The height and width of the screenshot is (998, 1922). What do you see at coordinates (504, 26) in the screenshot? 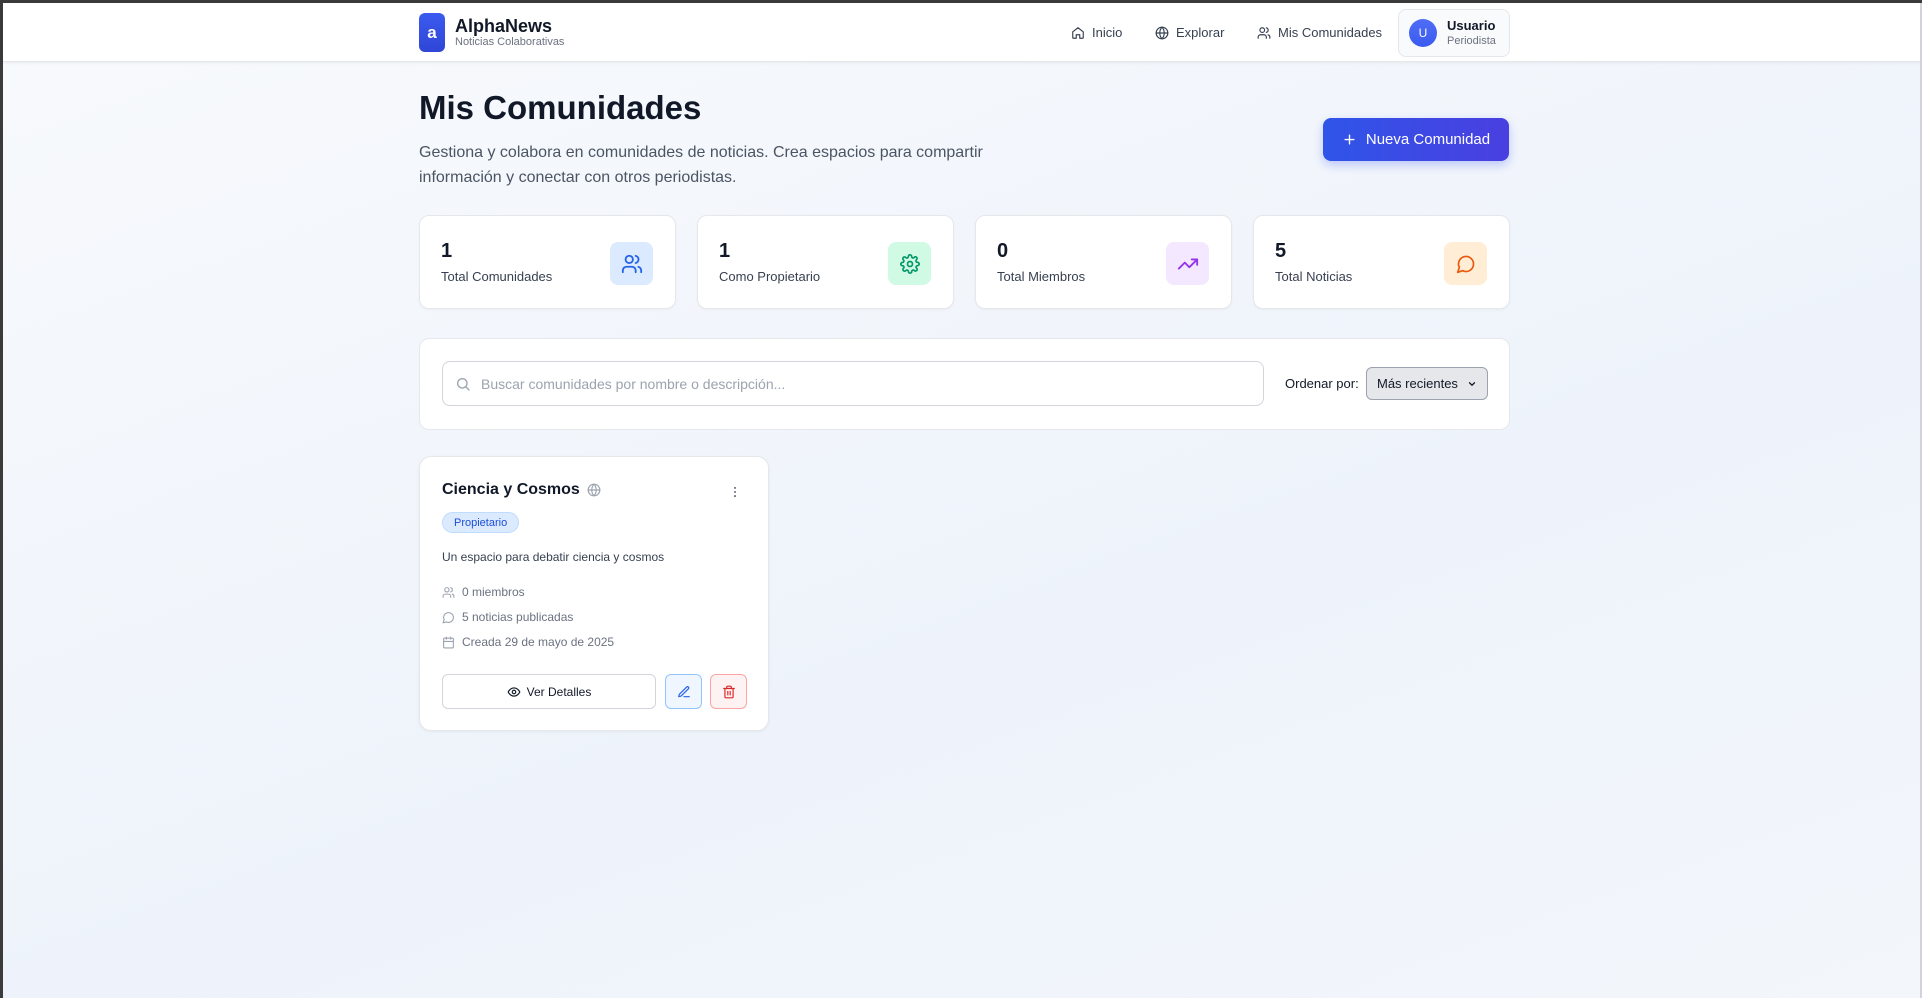
I see `brand-title: AlphaNews` at bounding box center [504, 26].